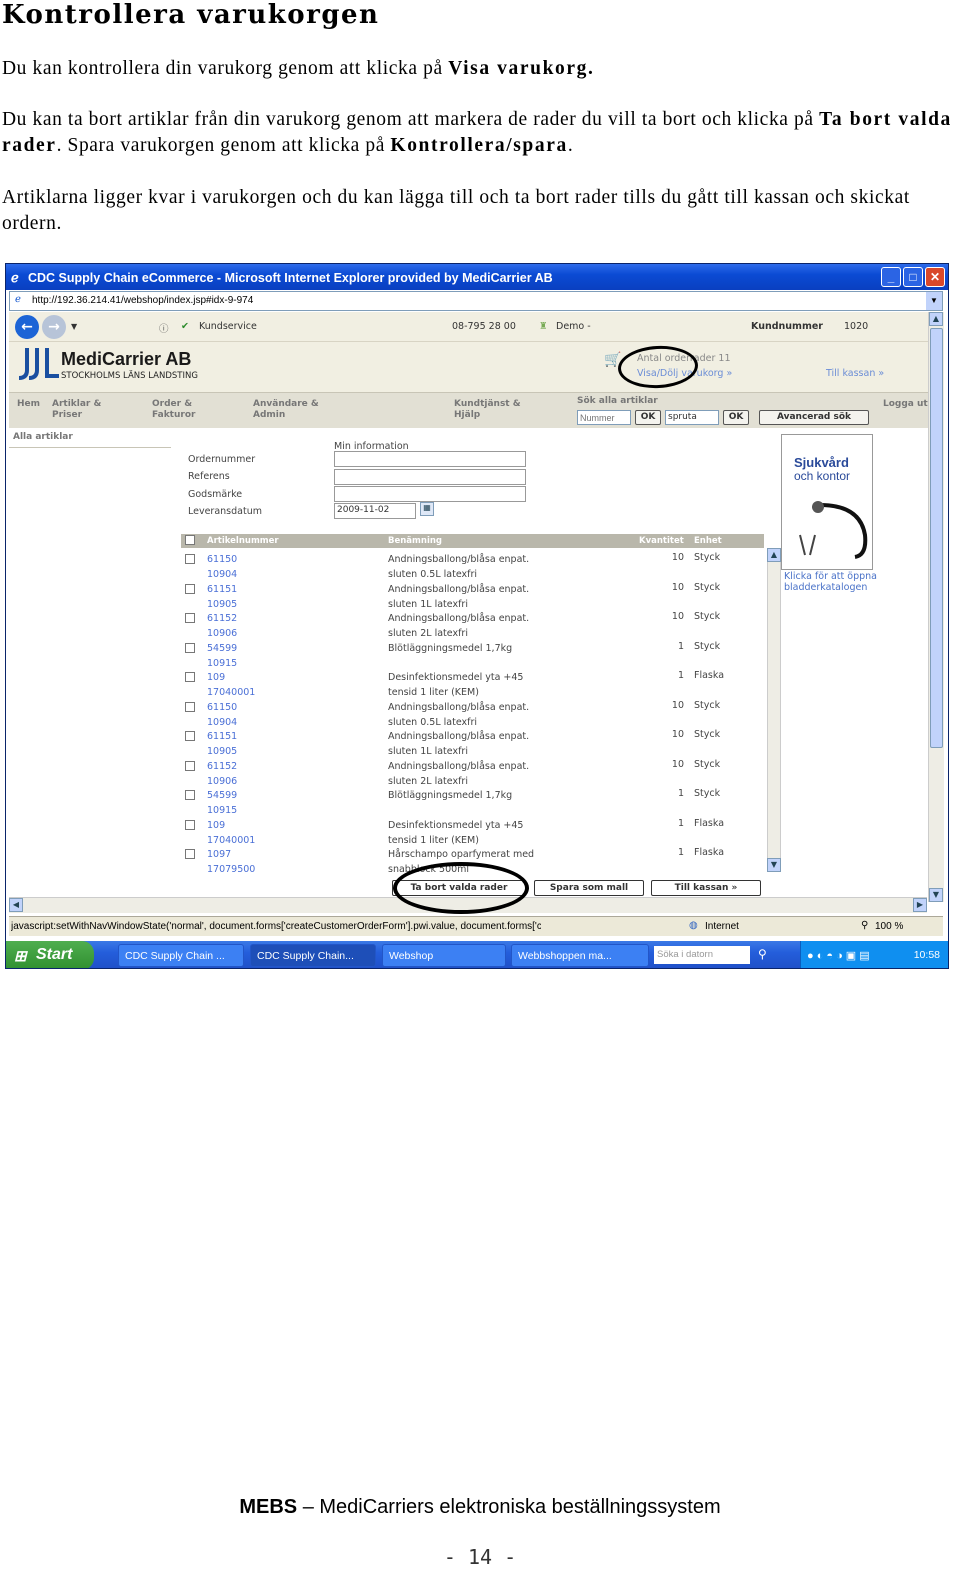  I want to click on menu-anvandare: Användare & Admin, so click(286, 410).